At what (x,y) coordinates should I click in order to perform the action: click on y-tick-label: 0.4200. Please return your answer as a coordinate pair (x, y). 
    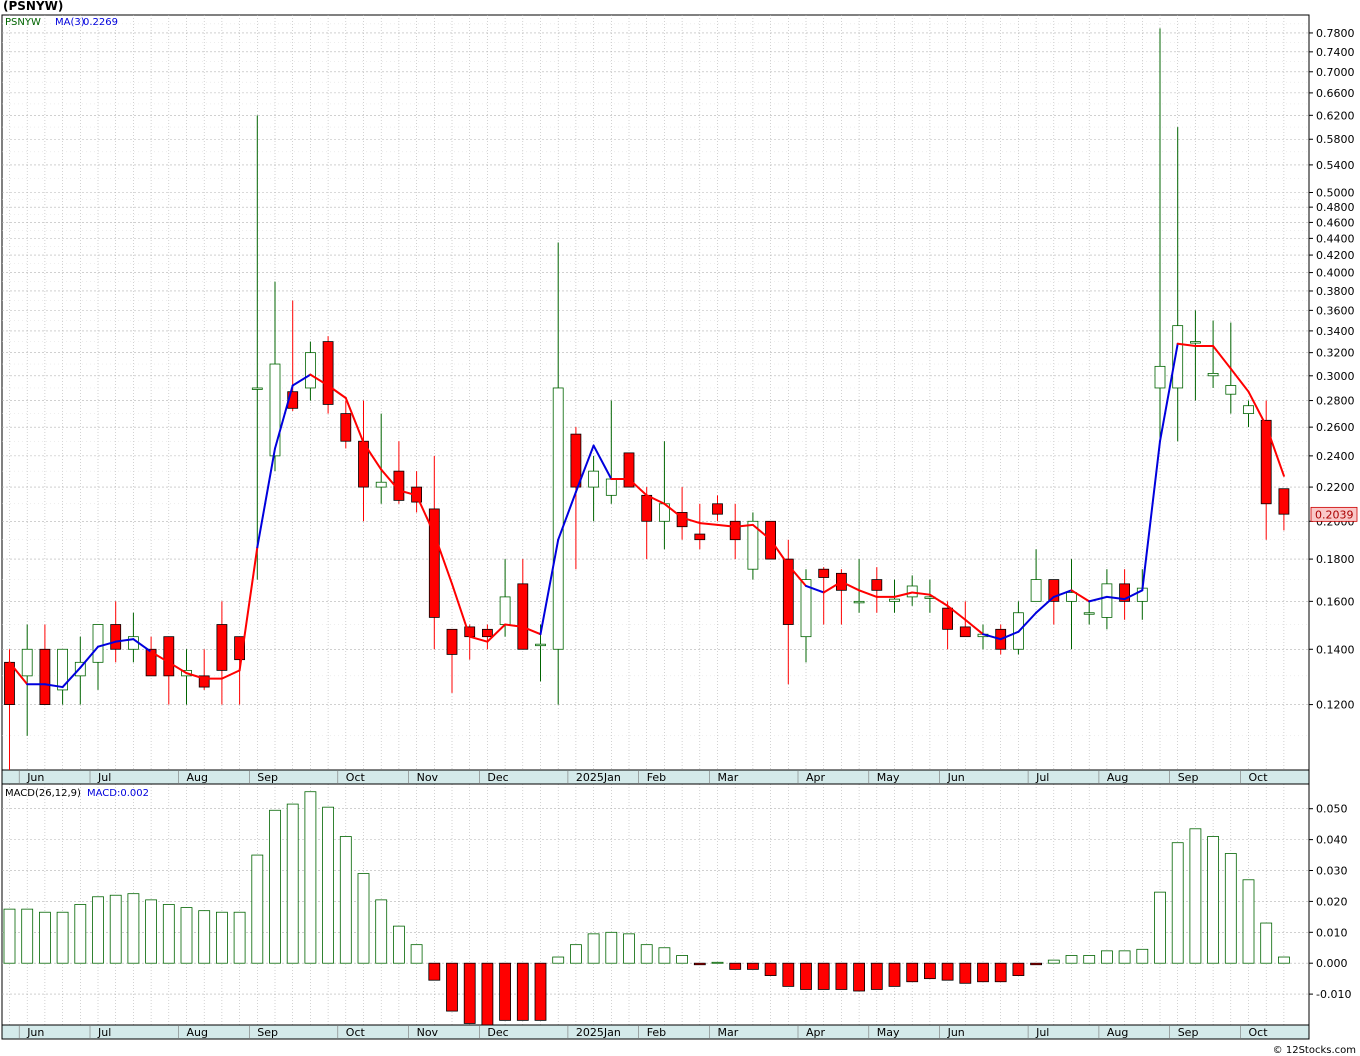
    Looking at the image, I should click on (1335, 255).